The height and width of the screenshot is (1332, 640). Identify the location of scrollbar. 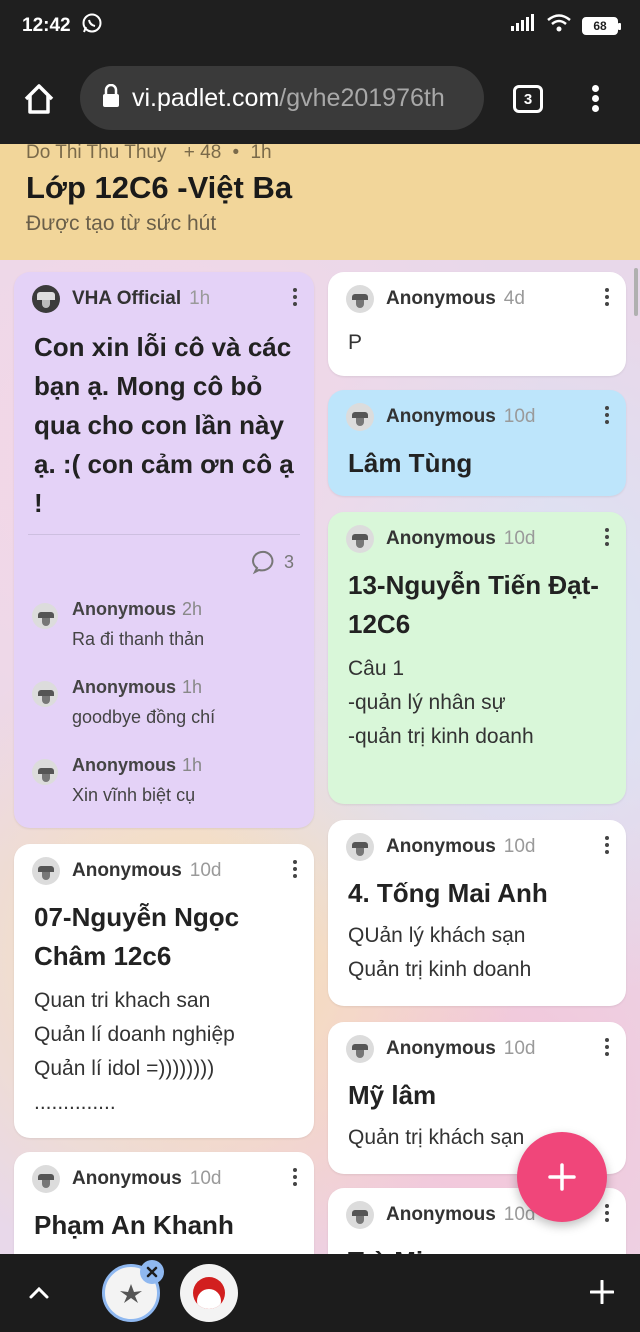
(636, 292).